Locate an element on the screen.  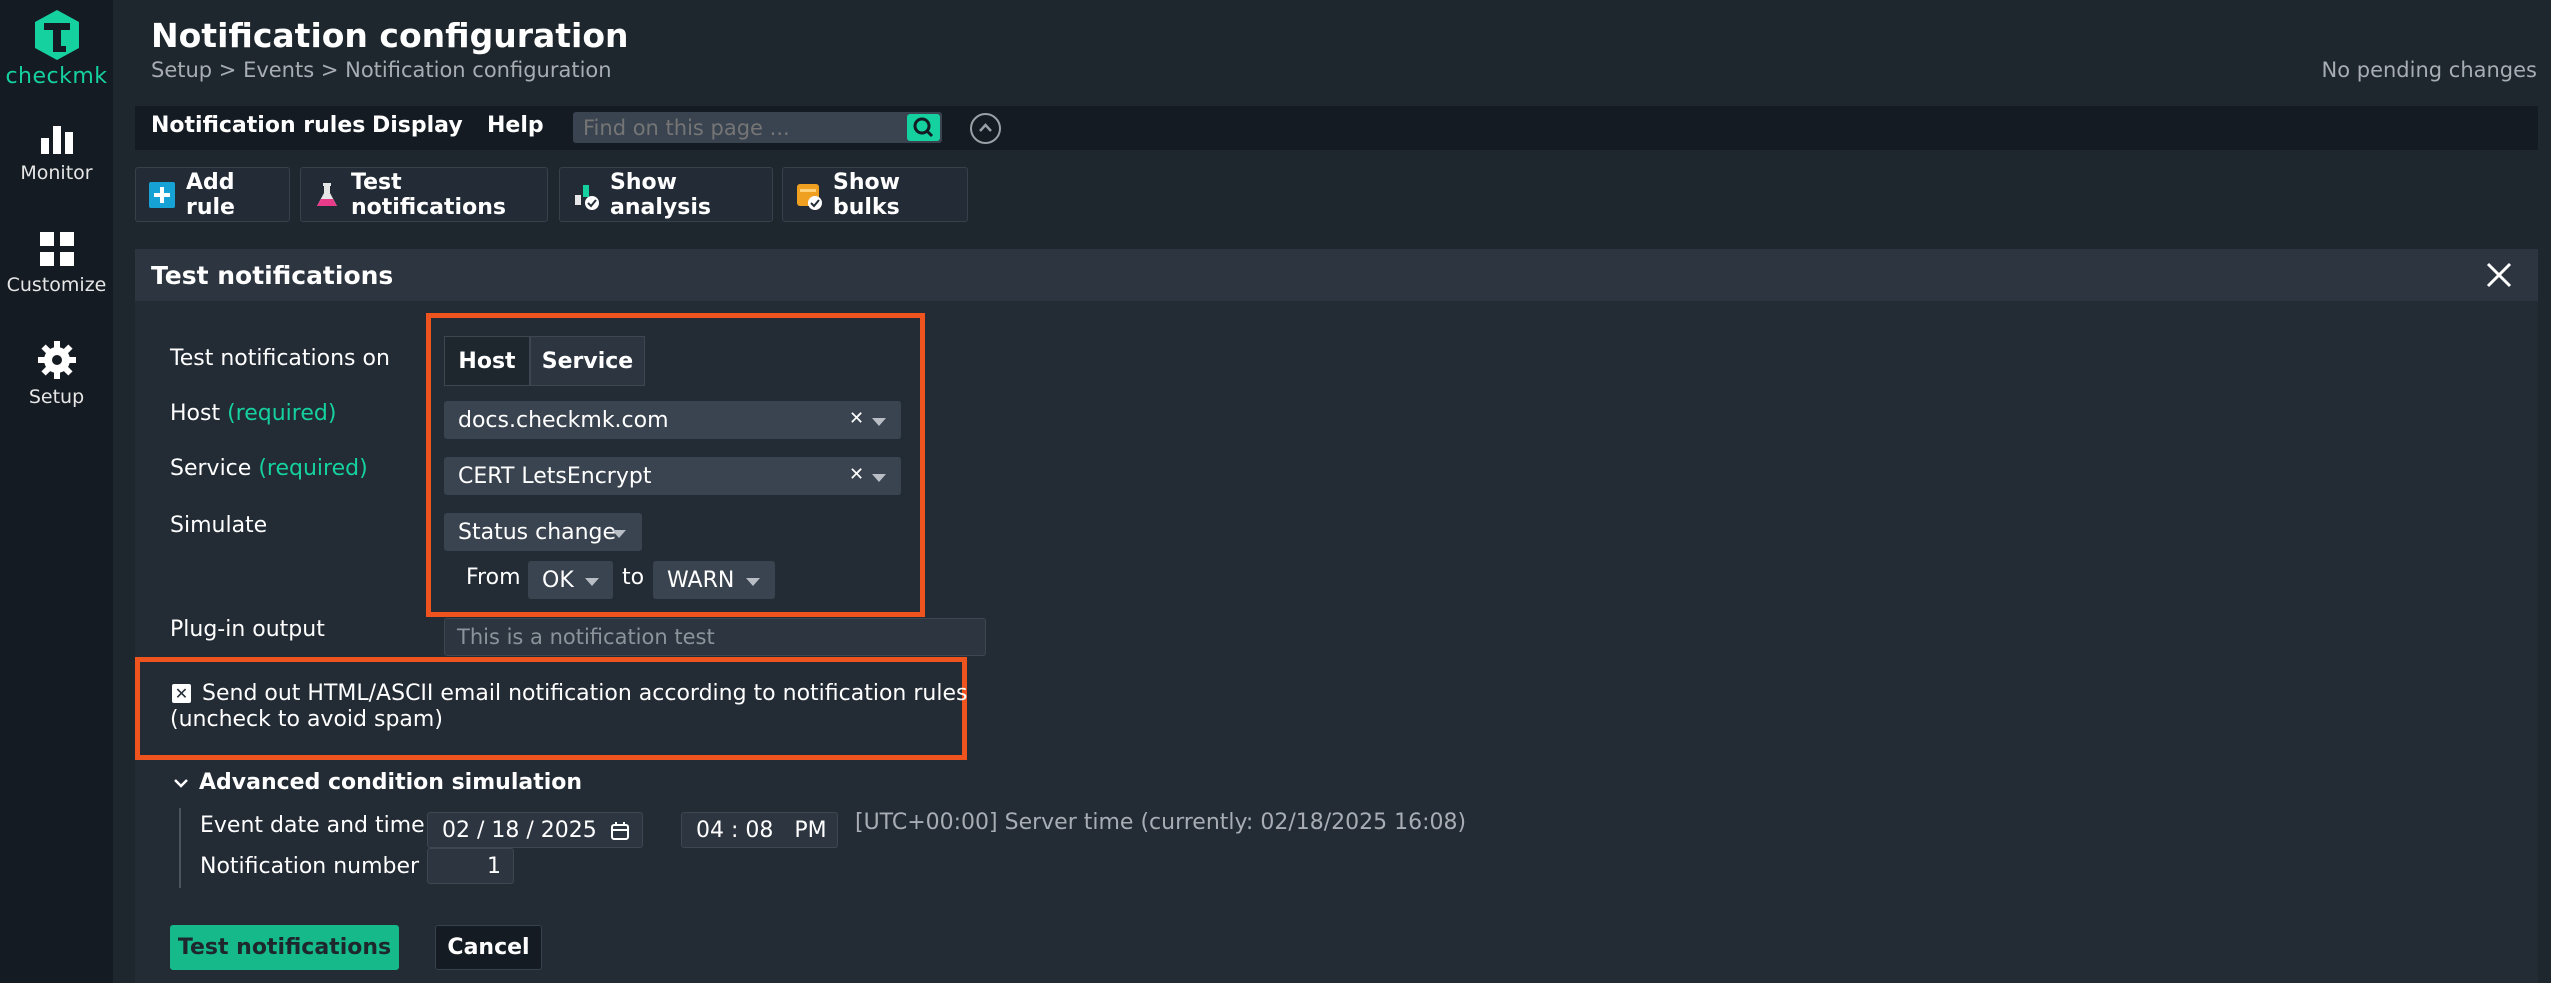
service-label: Service (required) is located at coordinates (269, 468).